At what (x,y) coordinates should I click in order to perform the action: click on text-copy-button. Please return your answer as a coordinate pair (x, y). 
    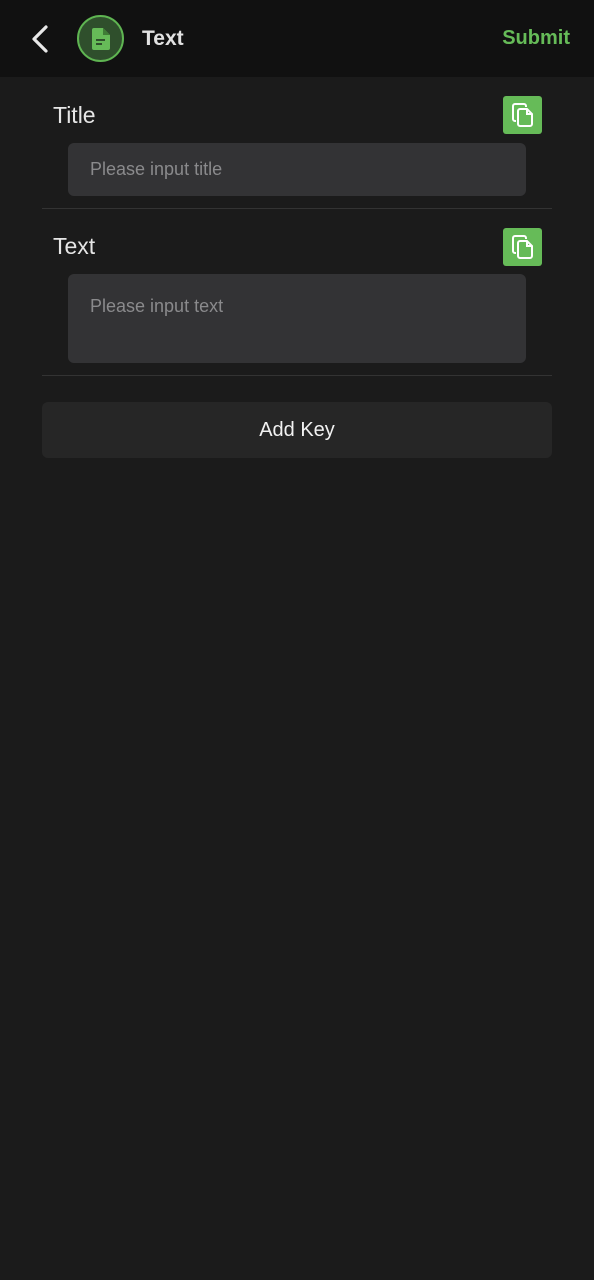
    Looking at the image, I should click on (522, 247).